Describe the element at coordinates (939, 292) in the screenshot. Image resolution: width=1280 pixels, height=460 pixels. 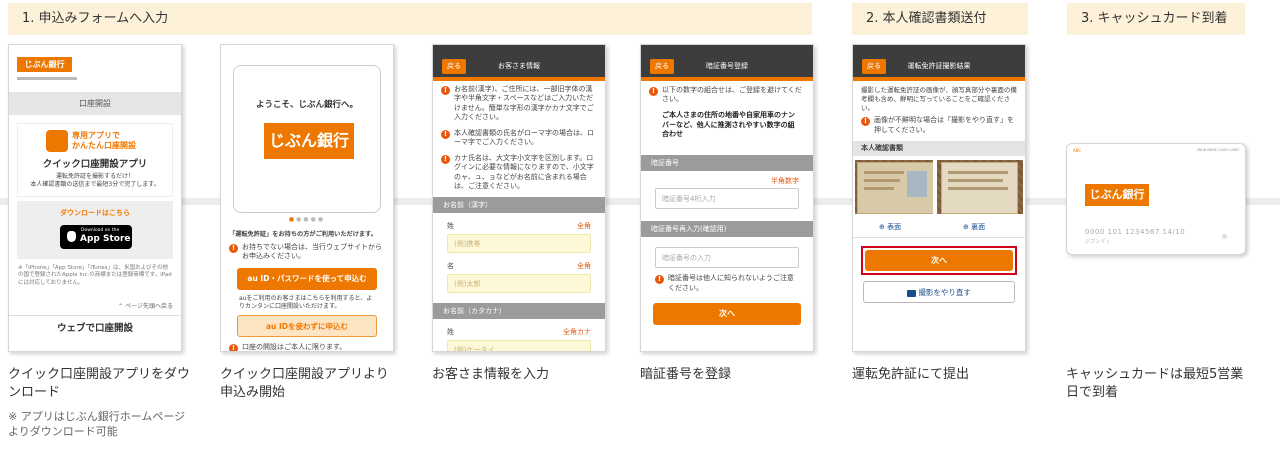
I see `retake-button: 撮影をやり直す` at that location.